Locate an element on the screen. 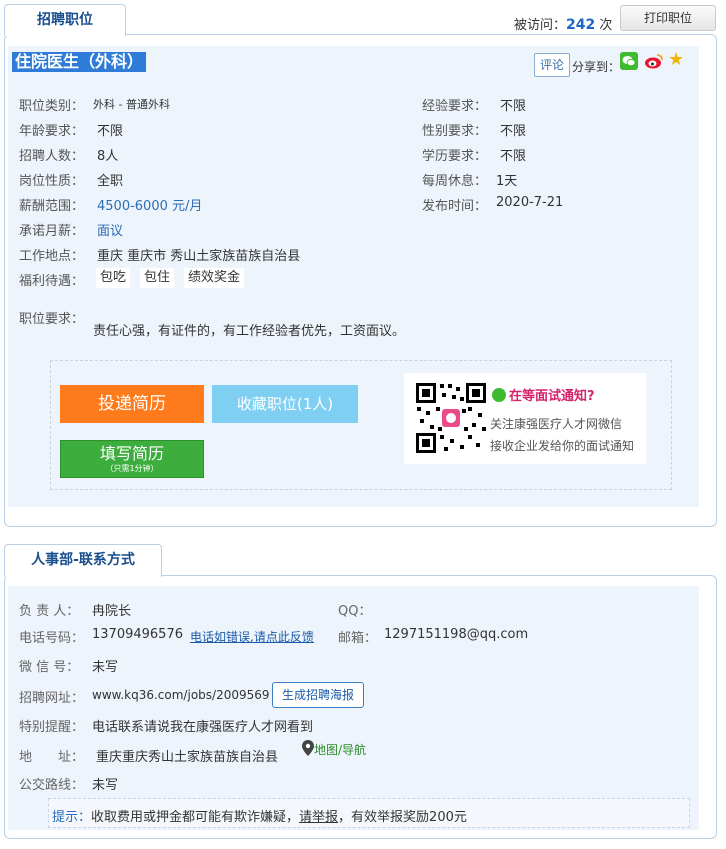  field-gender-label: 性别要求： is located at coordinates (455, 131).